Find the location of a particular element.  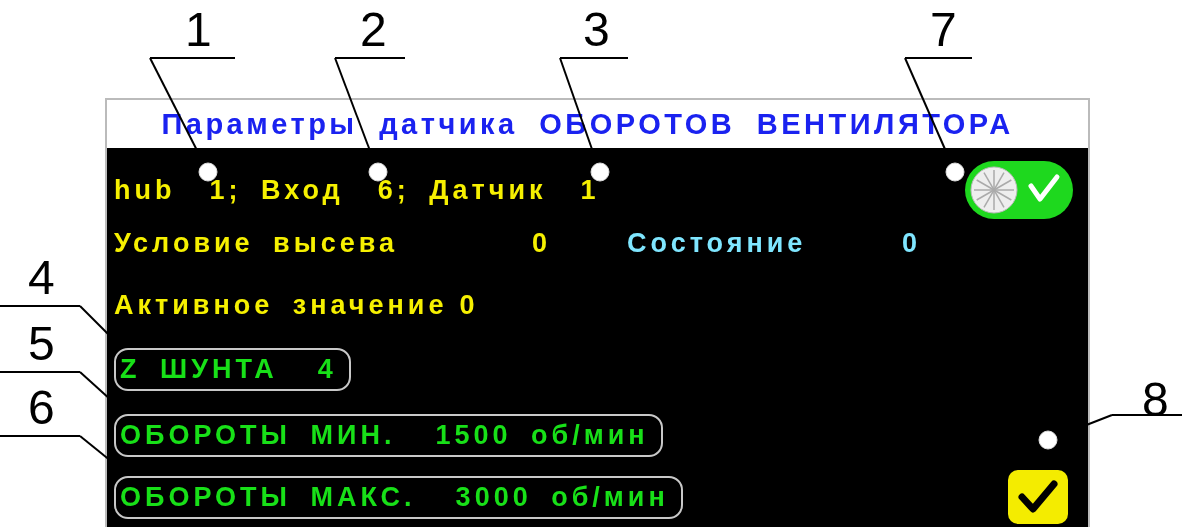

active-value: 0 is located at coordinates (469, 305).